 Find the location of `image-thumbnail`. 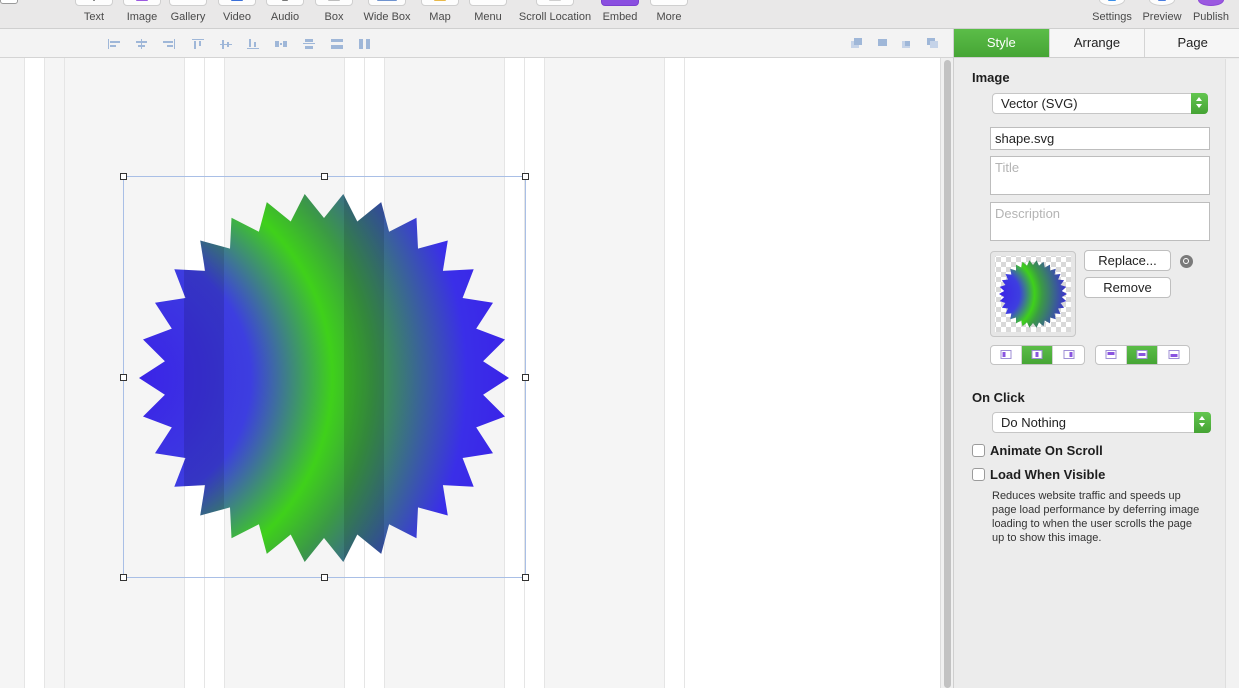

image-thumbnail is located at coordinates (1033, 294).